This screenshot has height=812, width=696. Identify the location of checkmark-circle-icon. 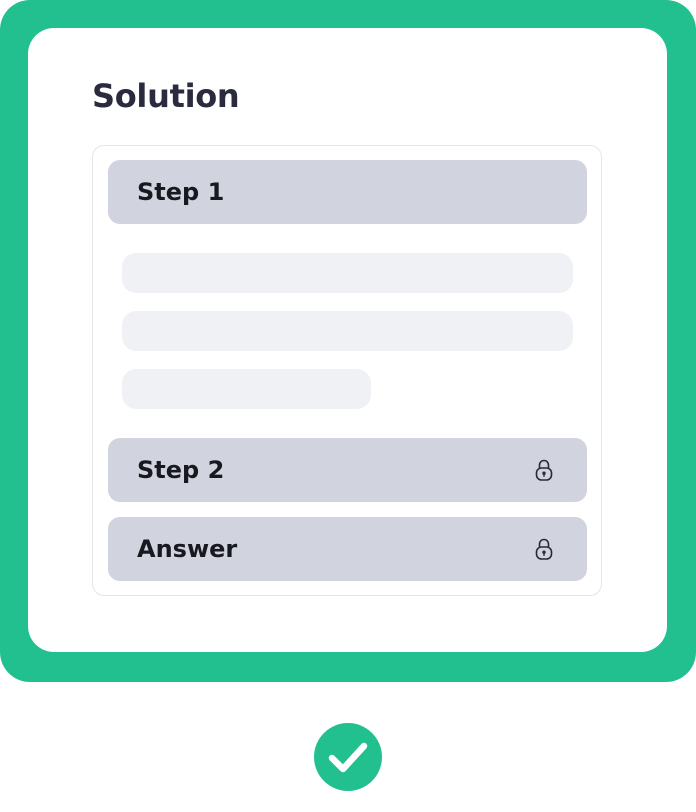
(348, 757).